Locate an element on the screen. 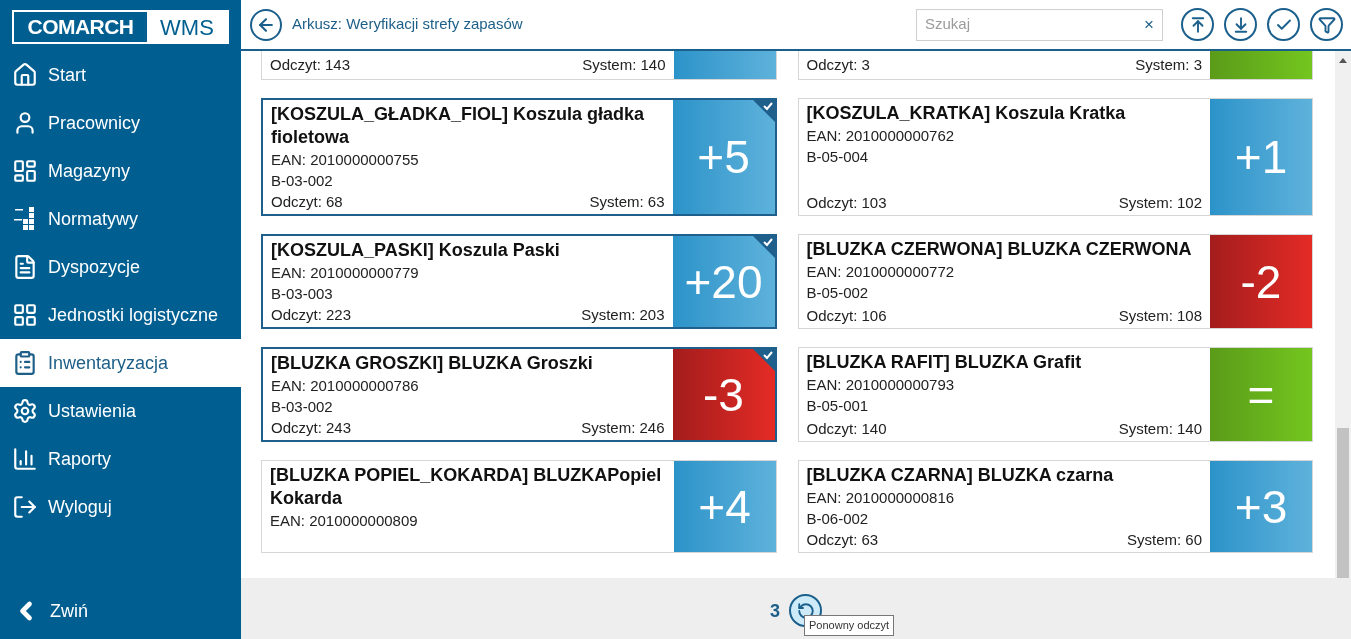 The image size is (1351, 639). scrollbar is located at coordinates (1343, 314).